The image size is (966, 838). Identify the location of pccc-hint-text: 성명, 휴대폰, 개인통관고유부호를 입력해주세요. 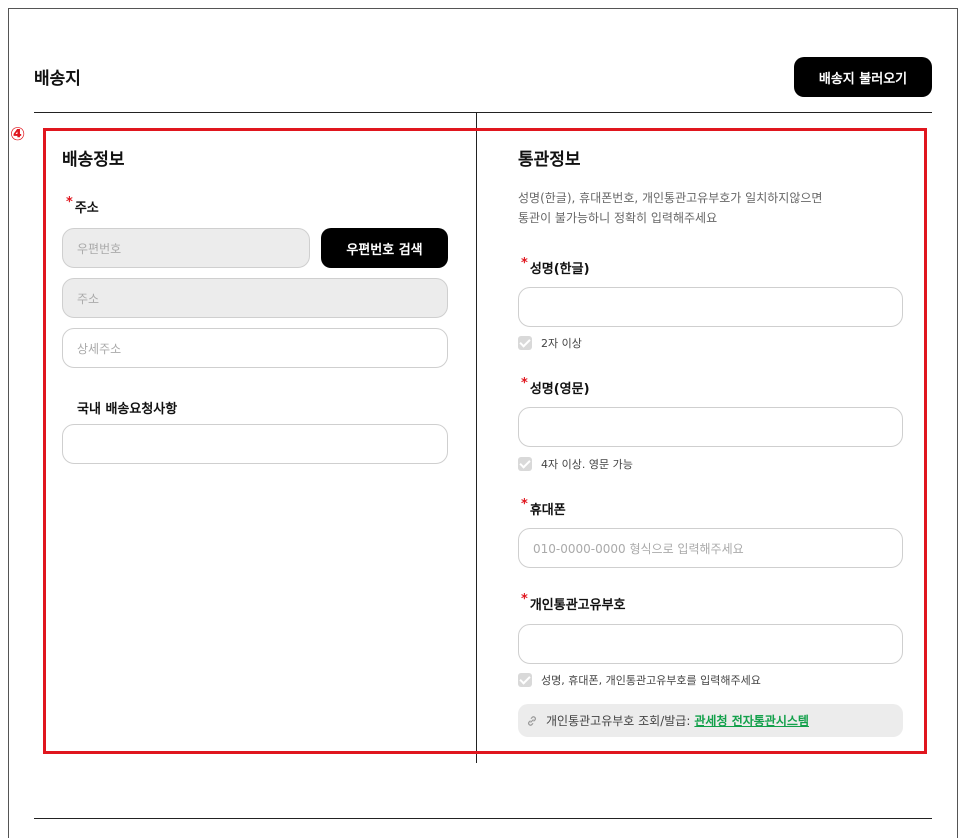
(651, 680).